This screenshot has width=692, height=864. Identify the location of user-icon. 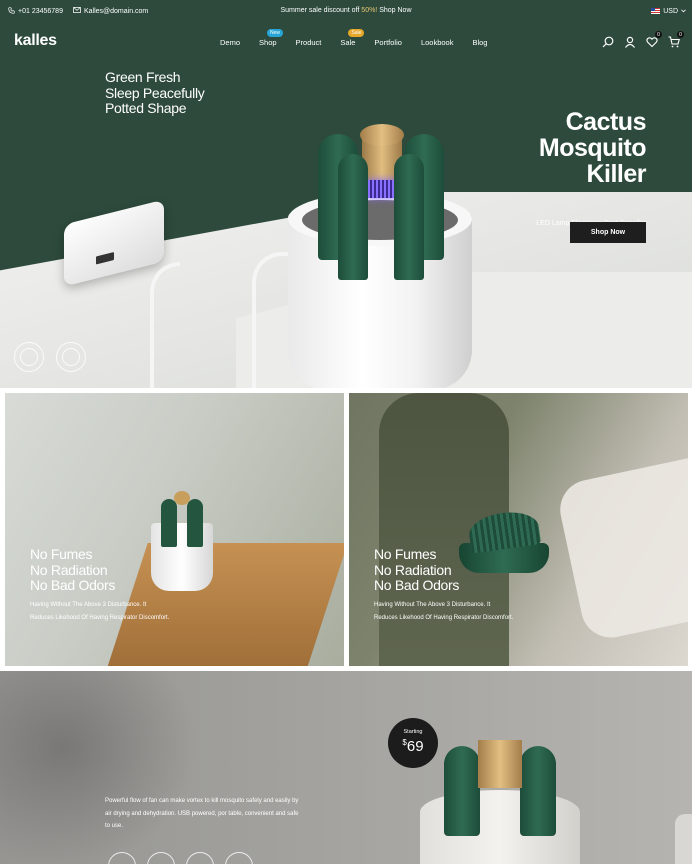
(630, 41).